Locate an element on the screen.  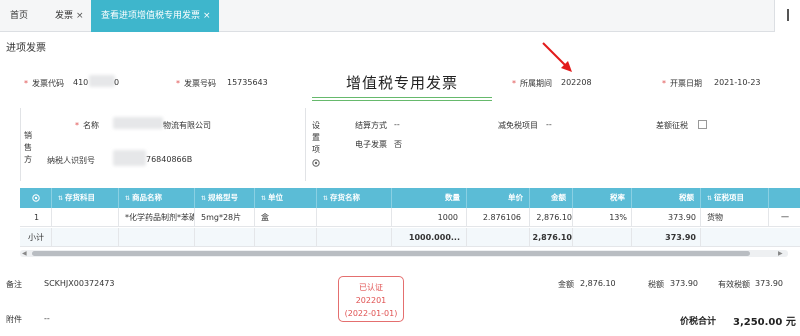
amount-label: 金额 is located at coordinates (566, 284).